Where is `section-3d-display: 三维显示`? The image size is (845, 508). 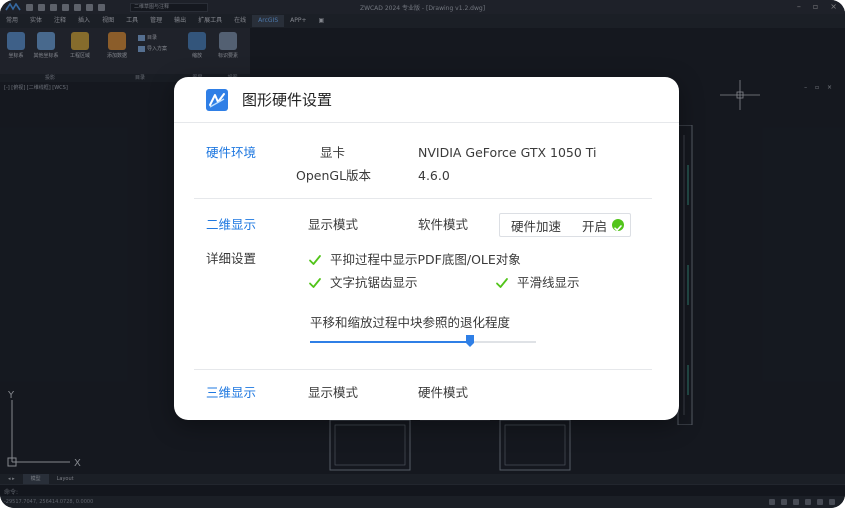 section-3d-display: 三维显示 is located at coordinates (231, 392).